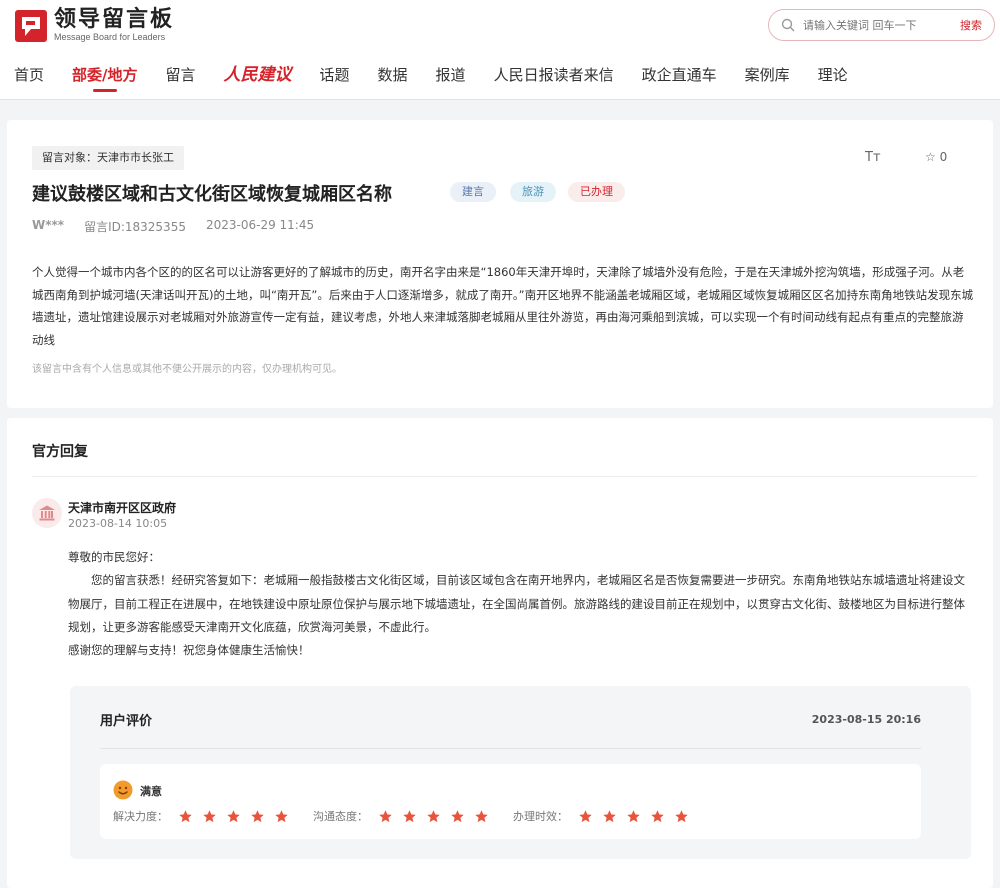 The image size is (1000, 888). What do you see at coordinates (971, 25) in the screenshot?
I see `search-button: 搜索` at bounding box center [971, 25].